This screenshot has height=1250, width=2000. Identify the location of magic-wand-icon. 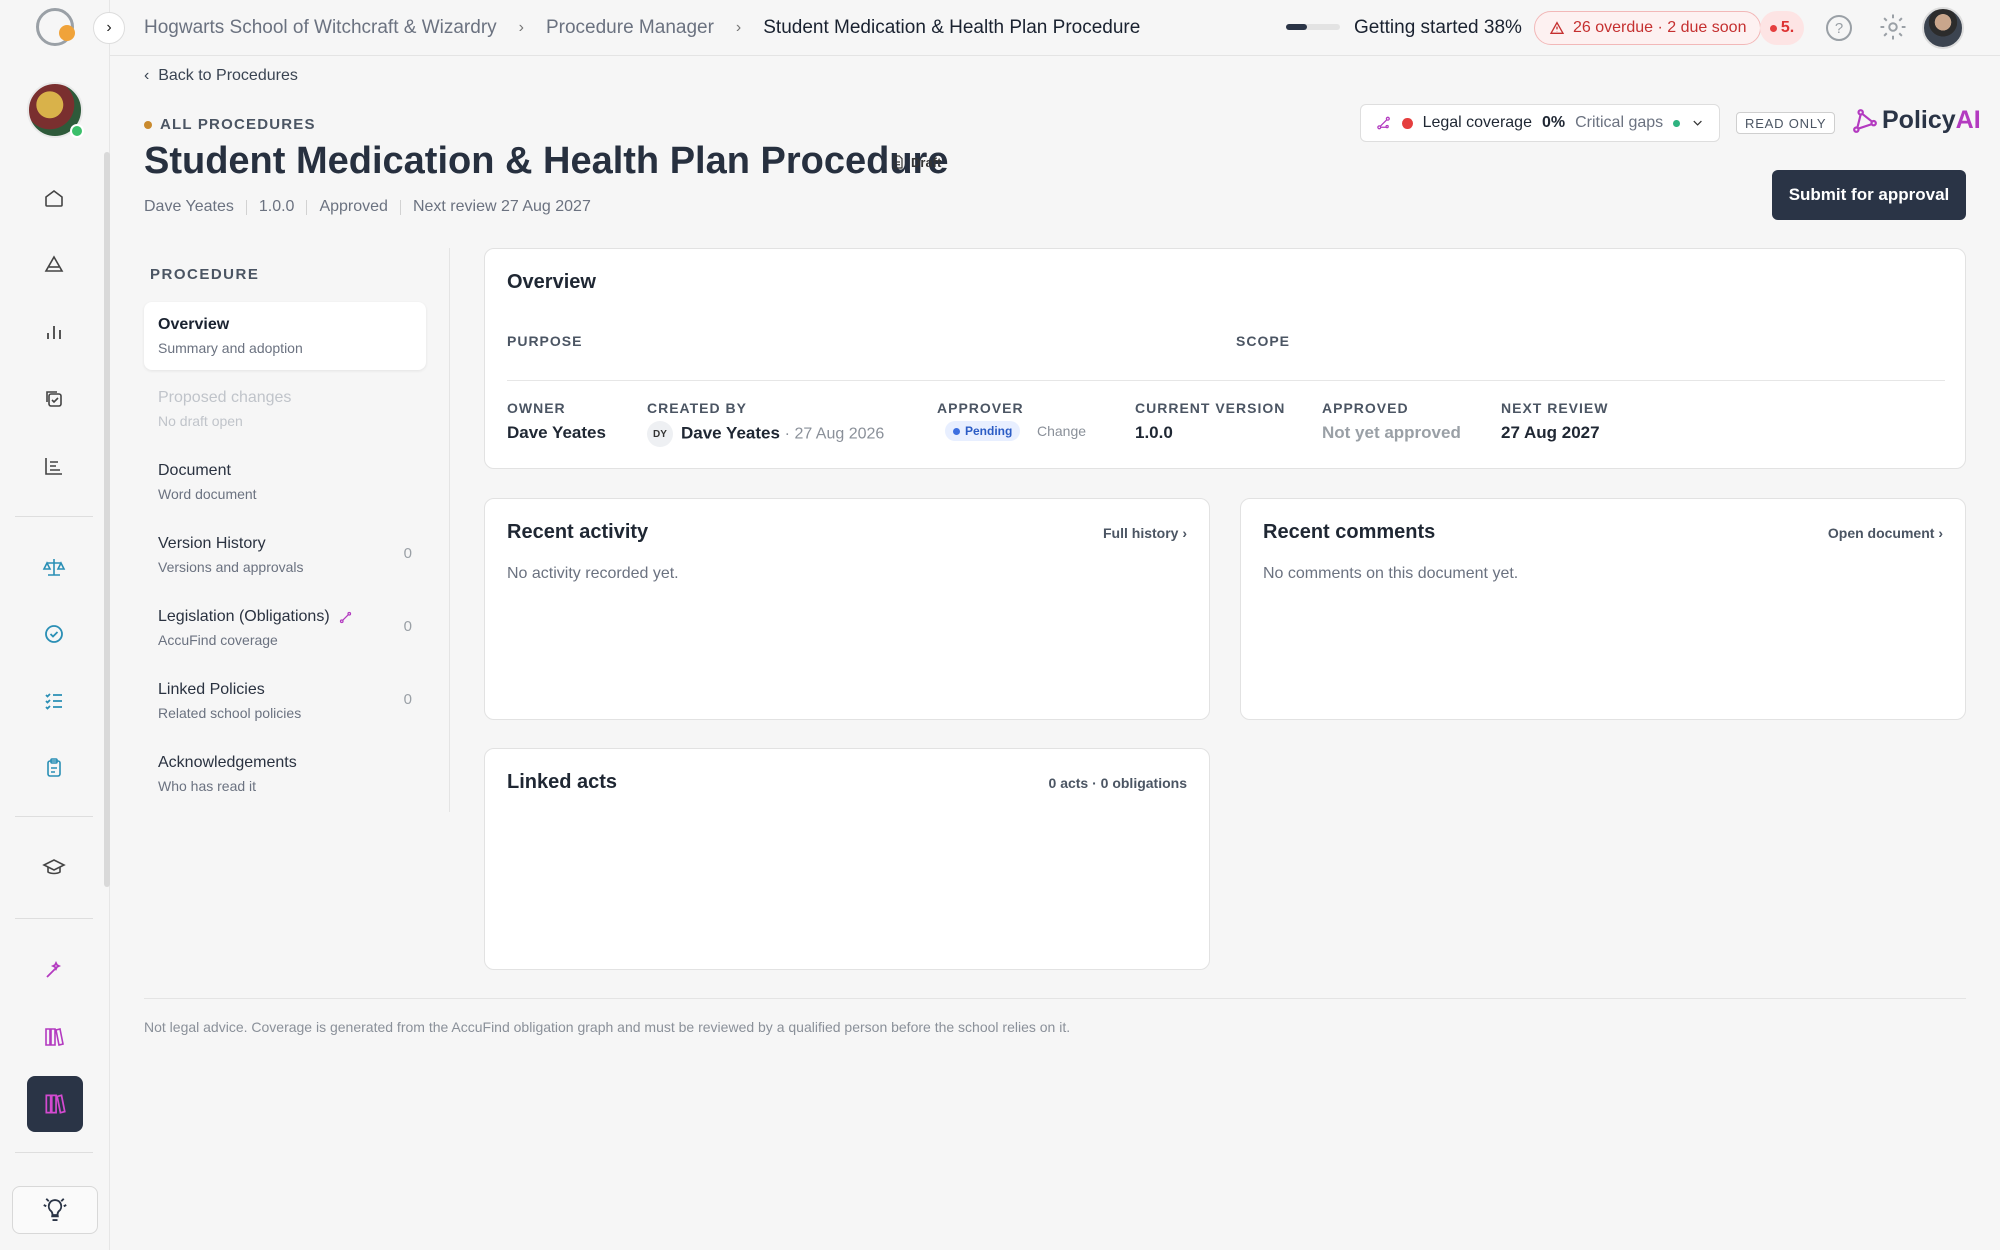
(54, 970).